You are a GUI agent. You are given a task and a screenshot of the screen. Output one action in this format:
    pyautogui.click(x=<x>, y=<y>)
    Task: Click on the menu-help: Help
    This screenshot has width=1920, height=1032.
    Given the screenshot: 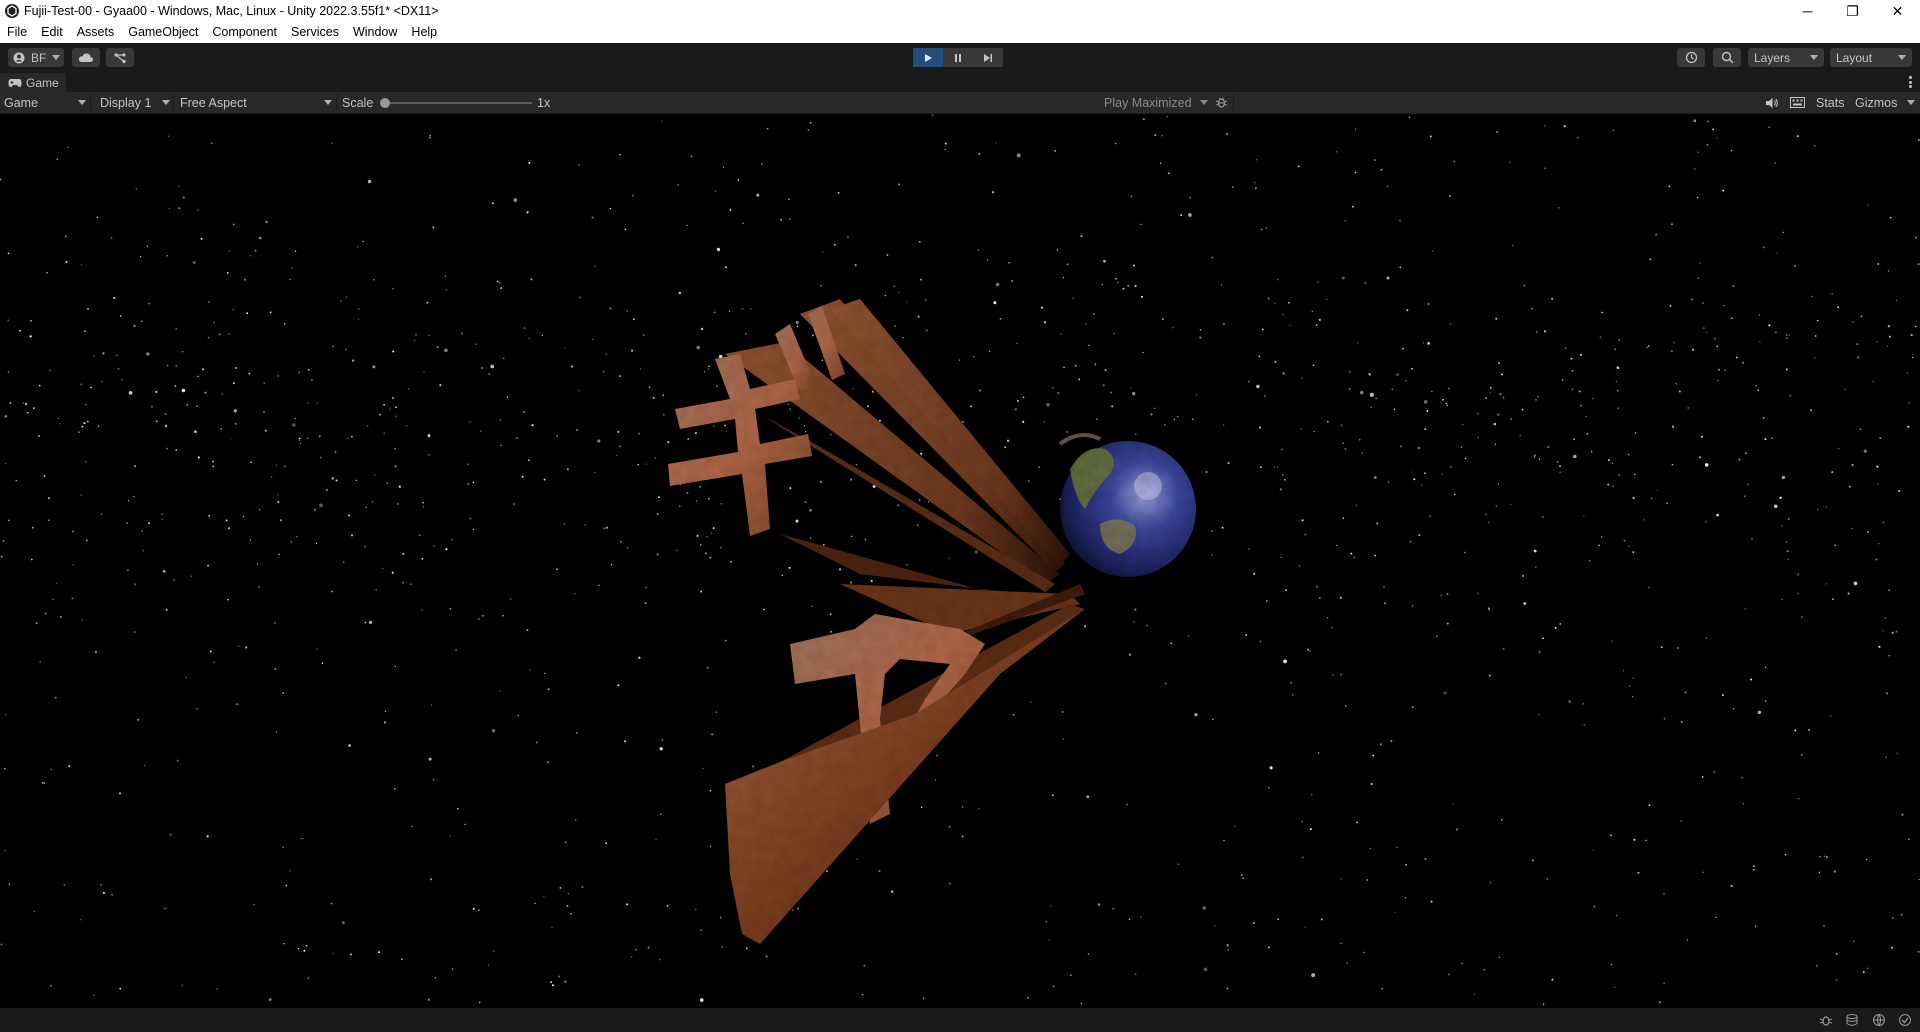 What is the action you would take?
    pyautogui.click(x=424, y=32)
    